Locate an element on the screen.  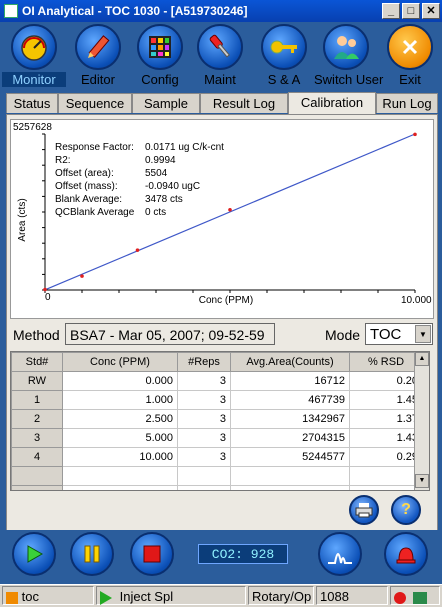
table-cell: 1342967 is located at coordinates (290, 419).